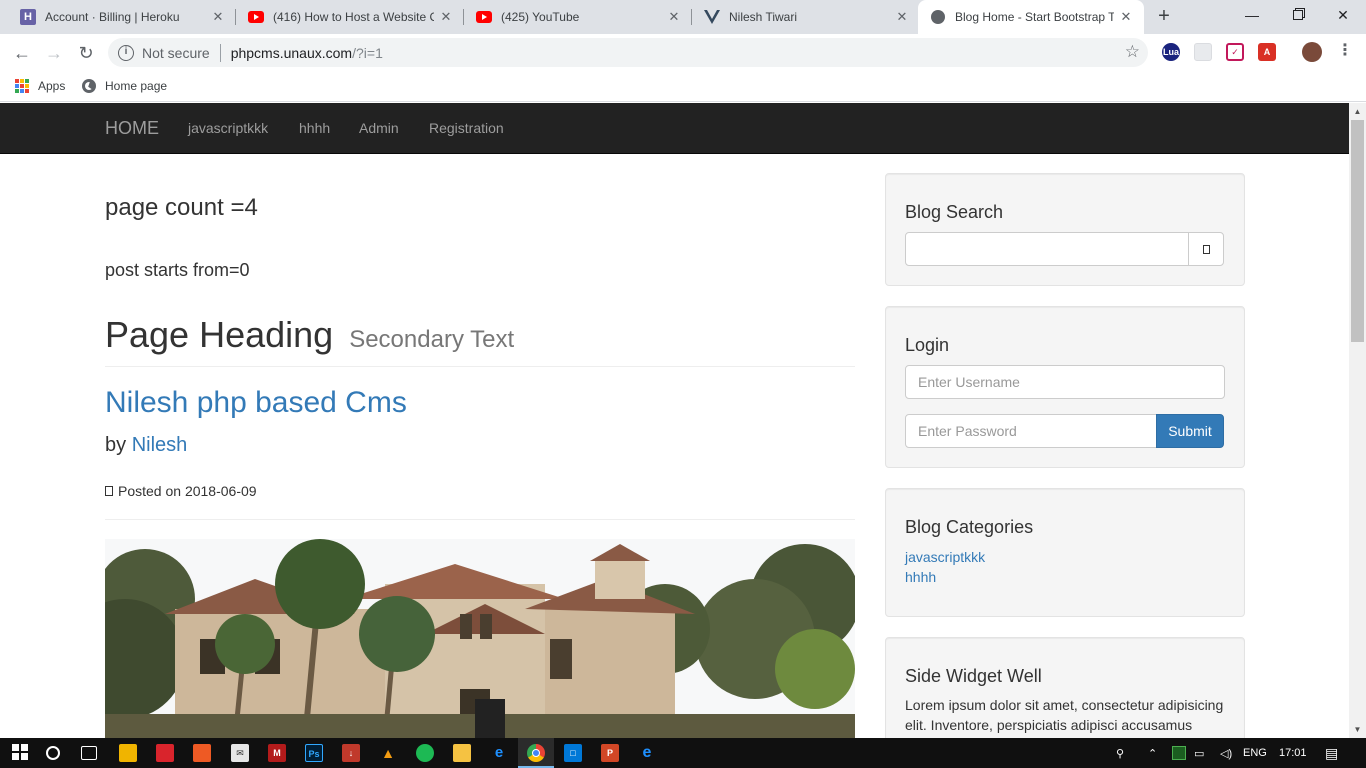  What do you see at coordinates (314, 753) in the screenshot?
I see `photoshop-icon: Ps` at bounding box center [314, 753].